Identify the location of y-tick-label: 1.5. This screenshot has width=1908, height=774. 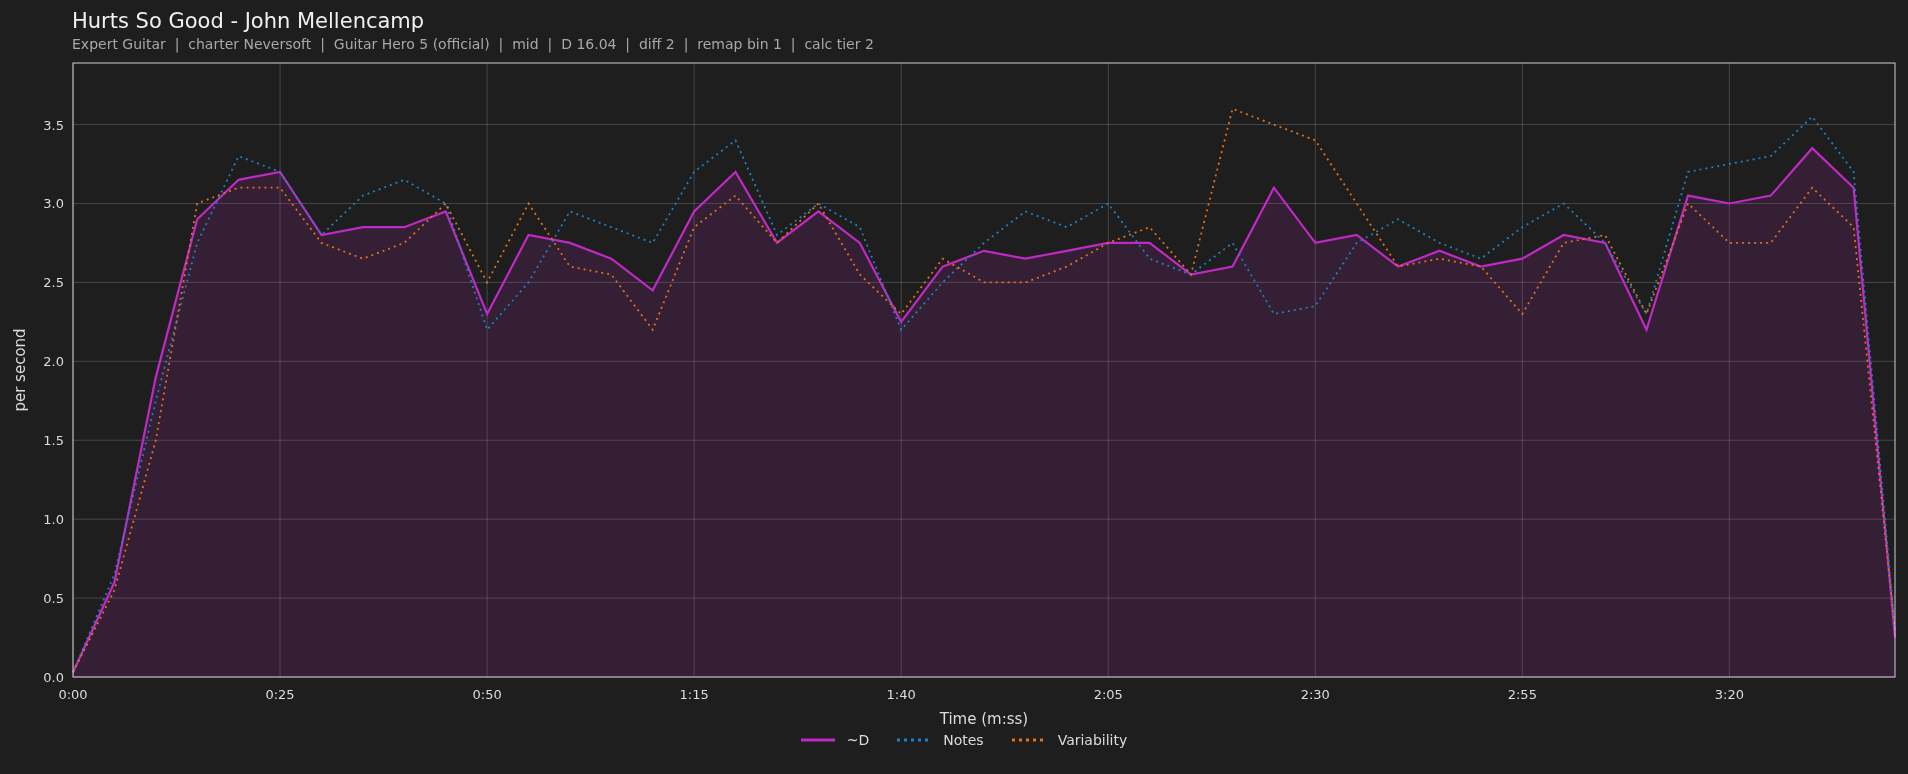
(53, 441).